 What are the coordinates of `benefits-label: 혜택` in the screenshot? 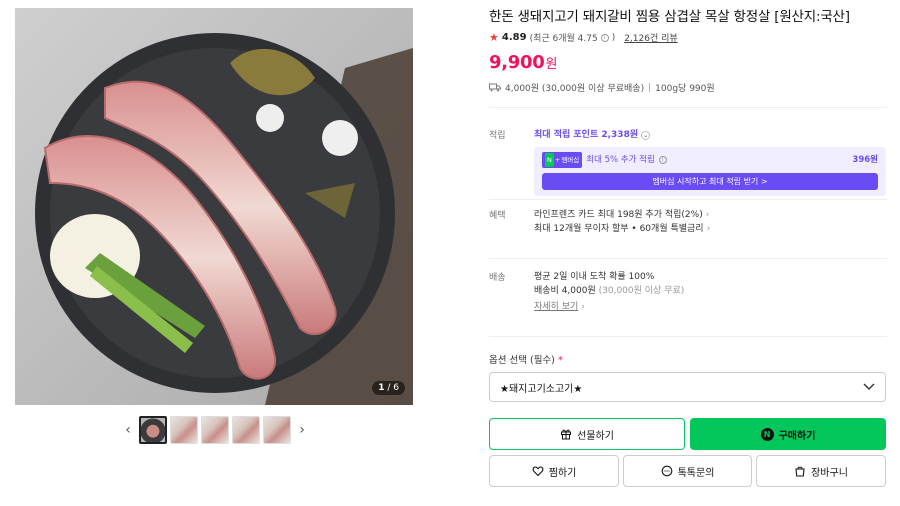 It's located at (497, 216).